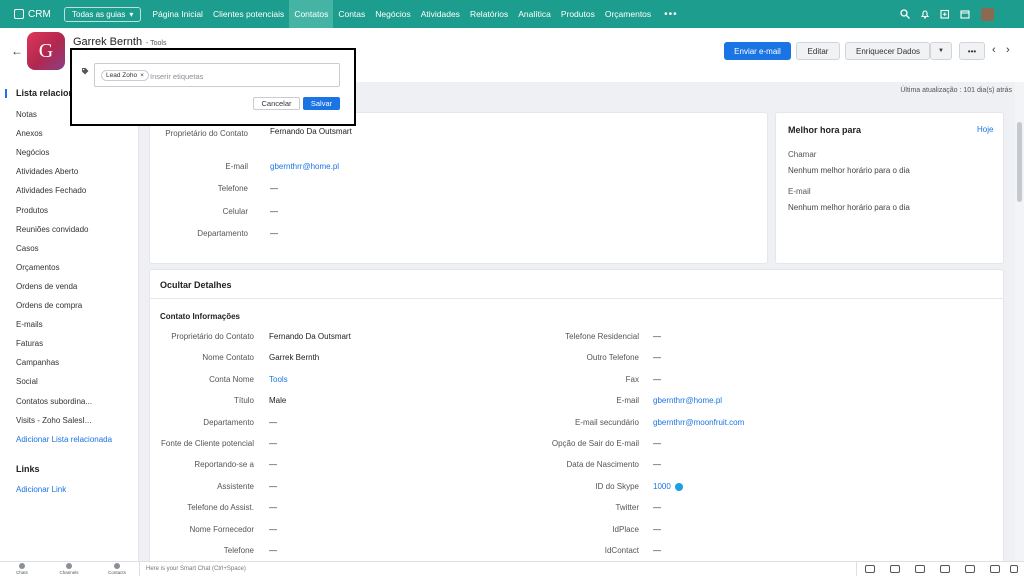 This screenshot has height=576, width=1024. What do you see at coordinates (220, 508) in the screenshot?
I see `field-label: Telefone do Assist.` at bounding box center [220, 508].